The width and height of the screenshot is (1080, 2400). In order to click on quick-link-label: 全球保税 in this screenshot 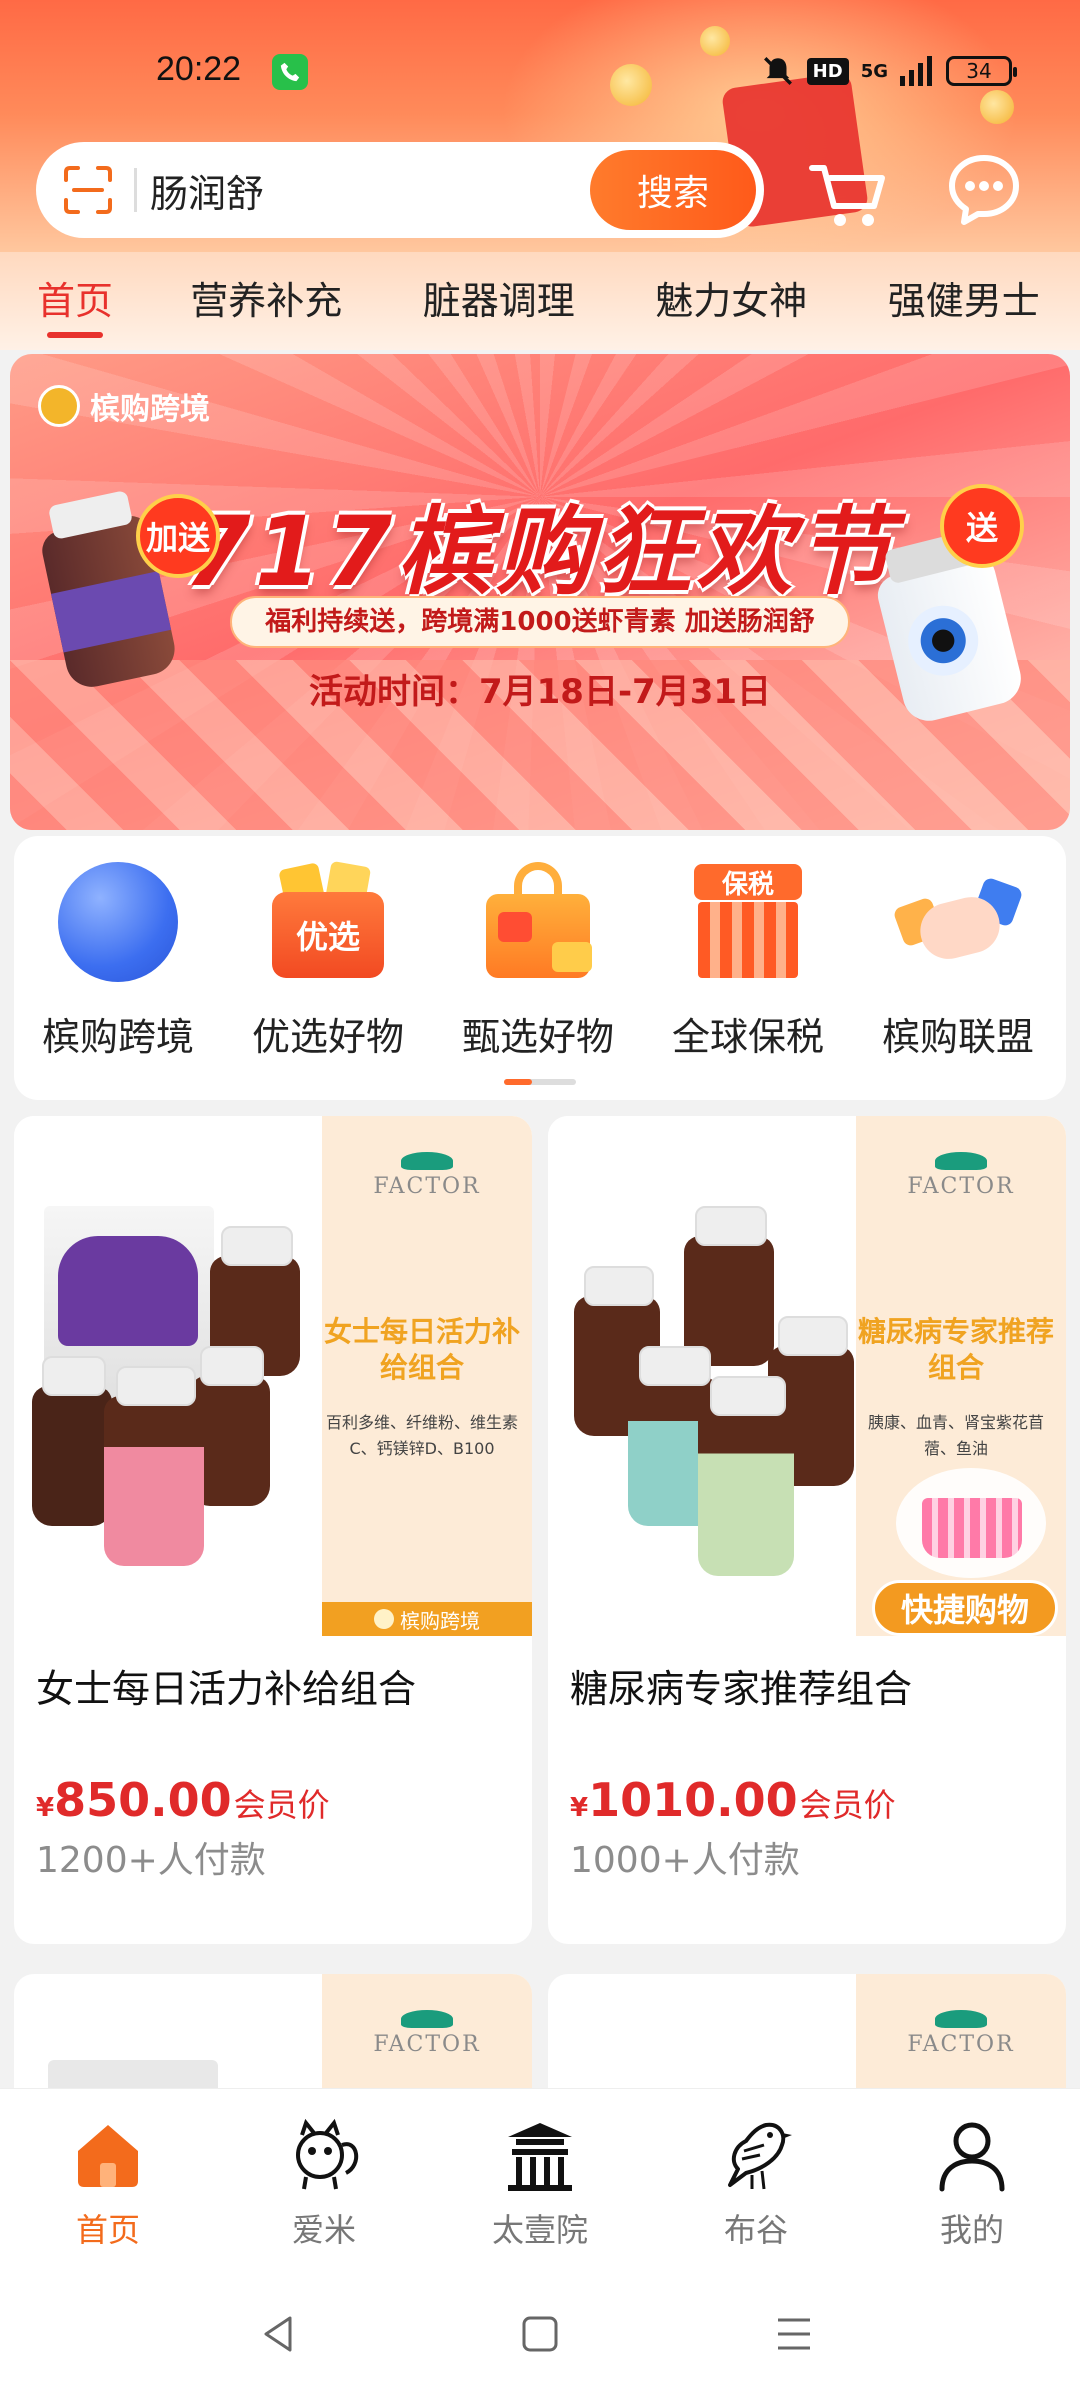, I will do `click(747, 1037)`.